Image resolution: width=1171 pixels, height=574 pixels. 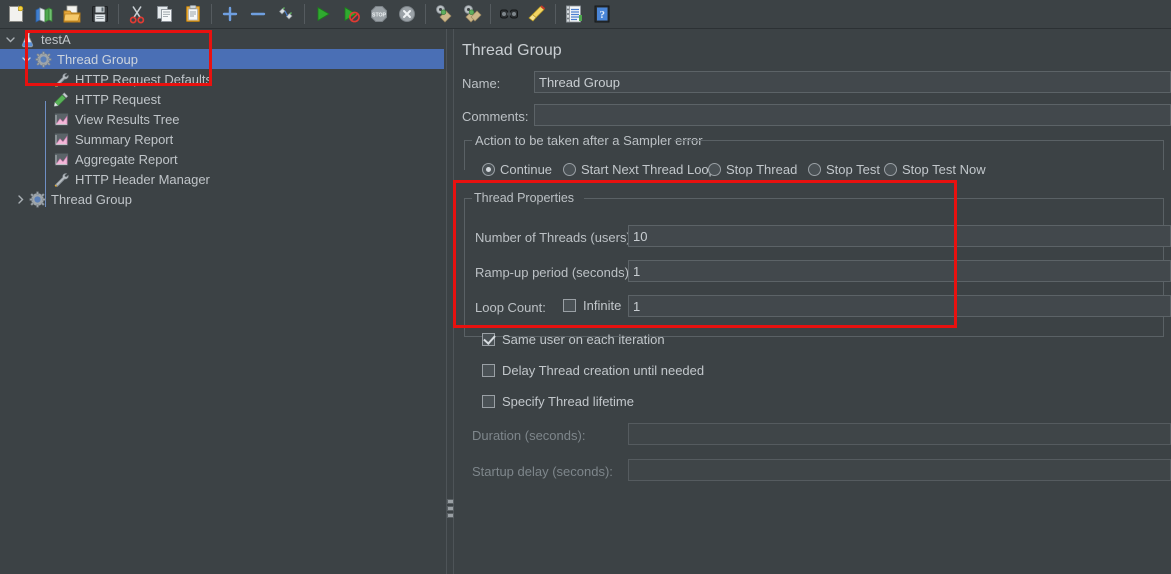 What do you see at coordinates (472, 14) in the screenshot?
I see `clear-all-icon` at bounding box center [472, 14].